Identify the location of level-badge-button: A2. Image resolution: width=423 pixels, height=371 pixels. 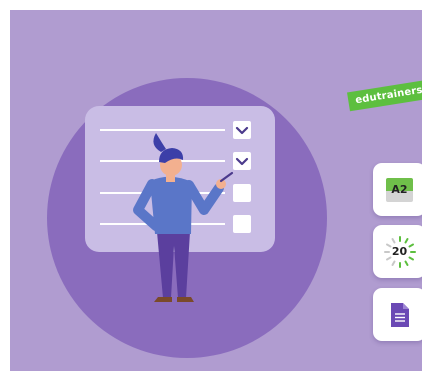
(397, 189).